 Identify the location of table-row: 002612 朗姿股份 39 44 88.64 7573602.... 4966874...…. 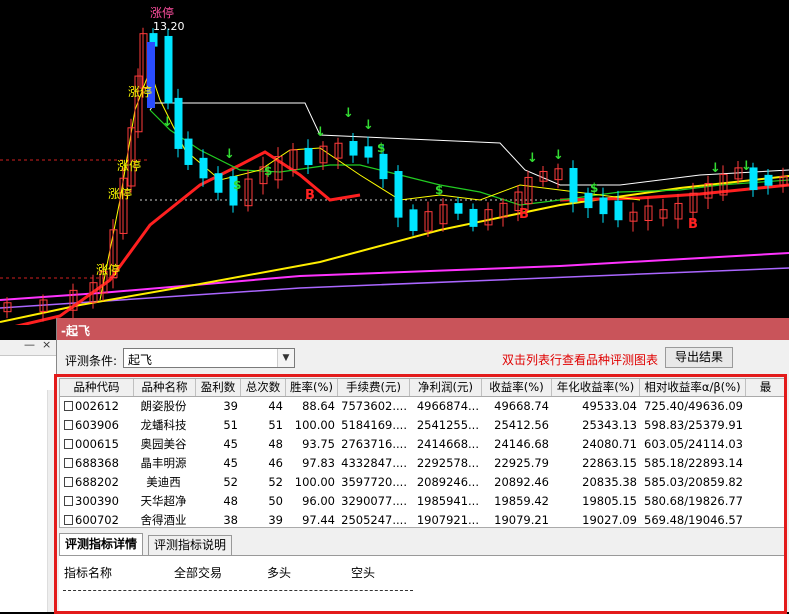
(422, 406).